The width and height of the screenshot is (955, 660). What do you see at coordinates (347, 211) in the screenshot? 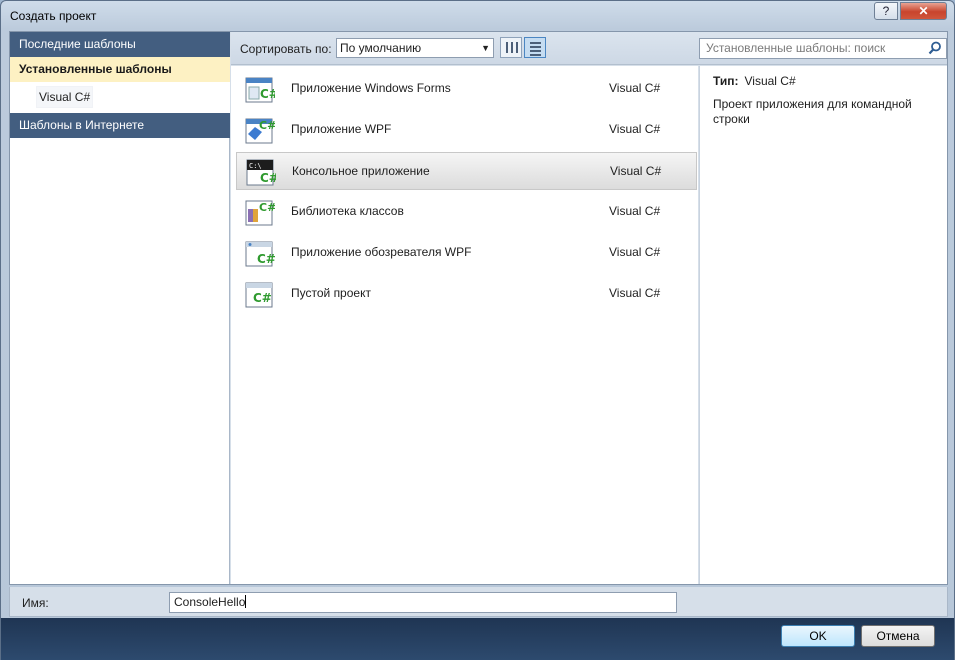
I see `template-name: Библиотека классов` at bounding box center [347, 211].